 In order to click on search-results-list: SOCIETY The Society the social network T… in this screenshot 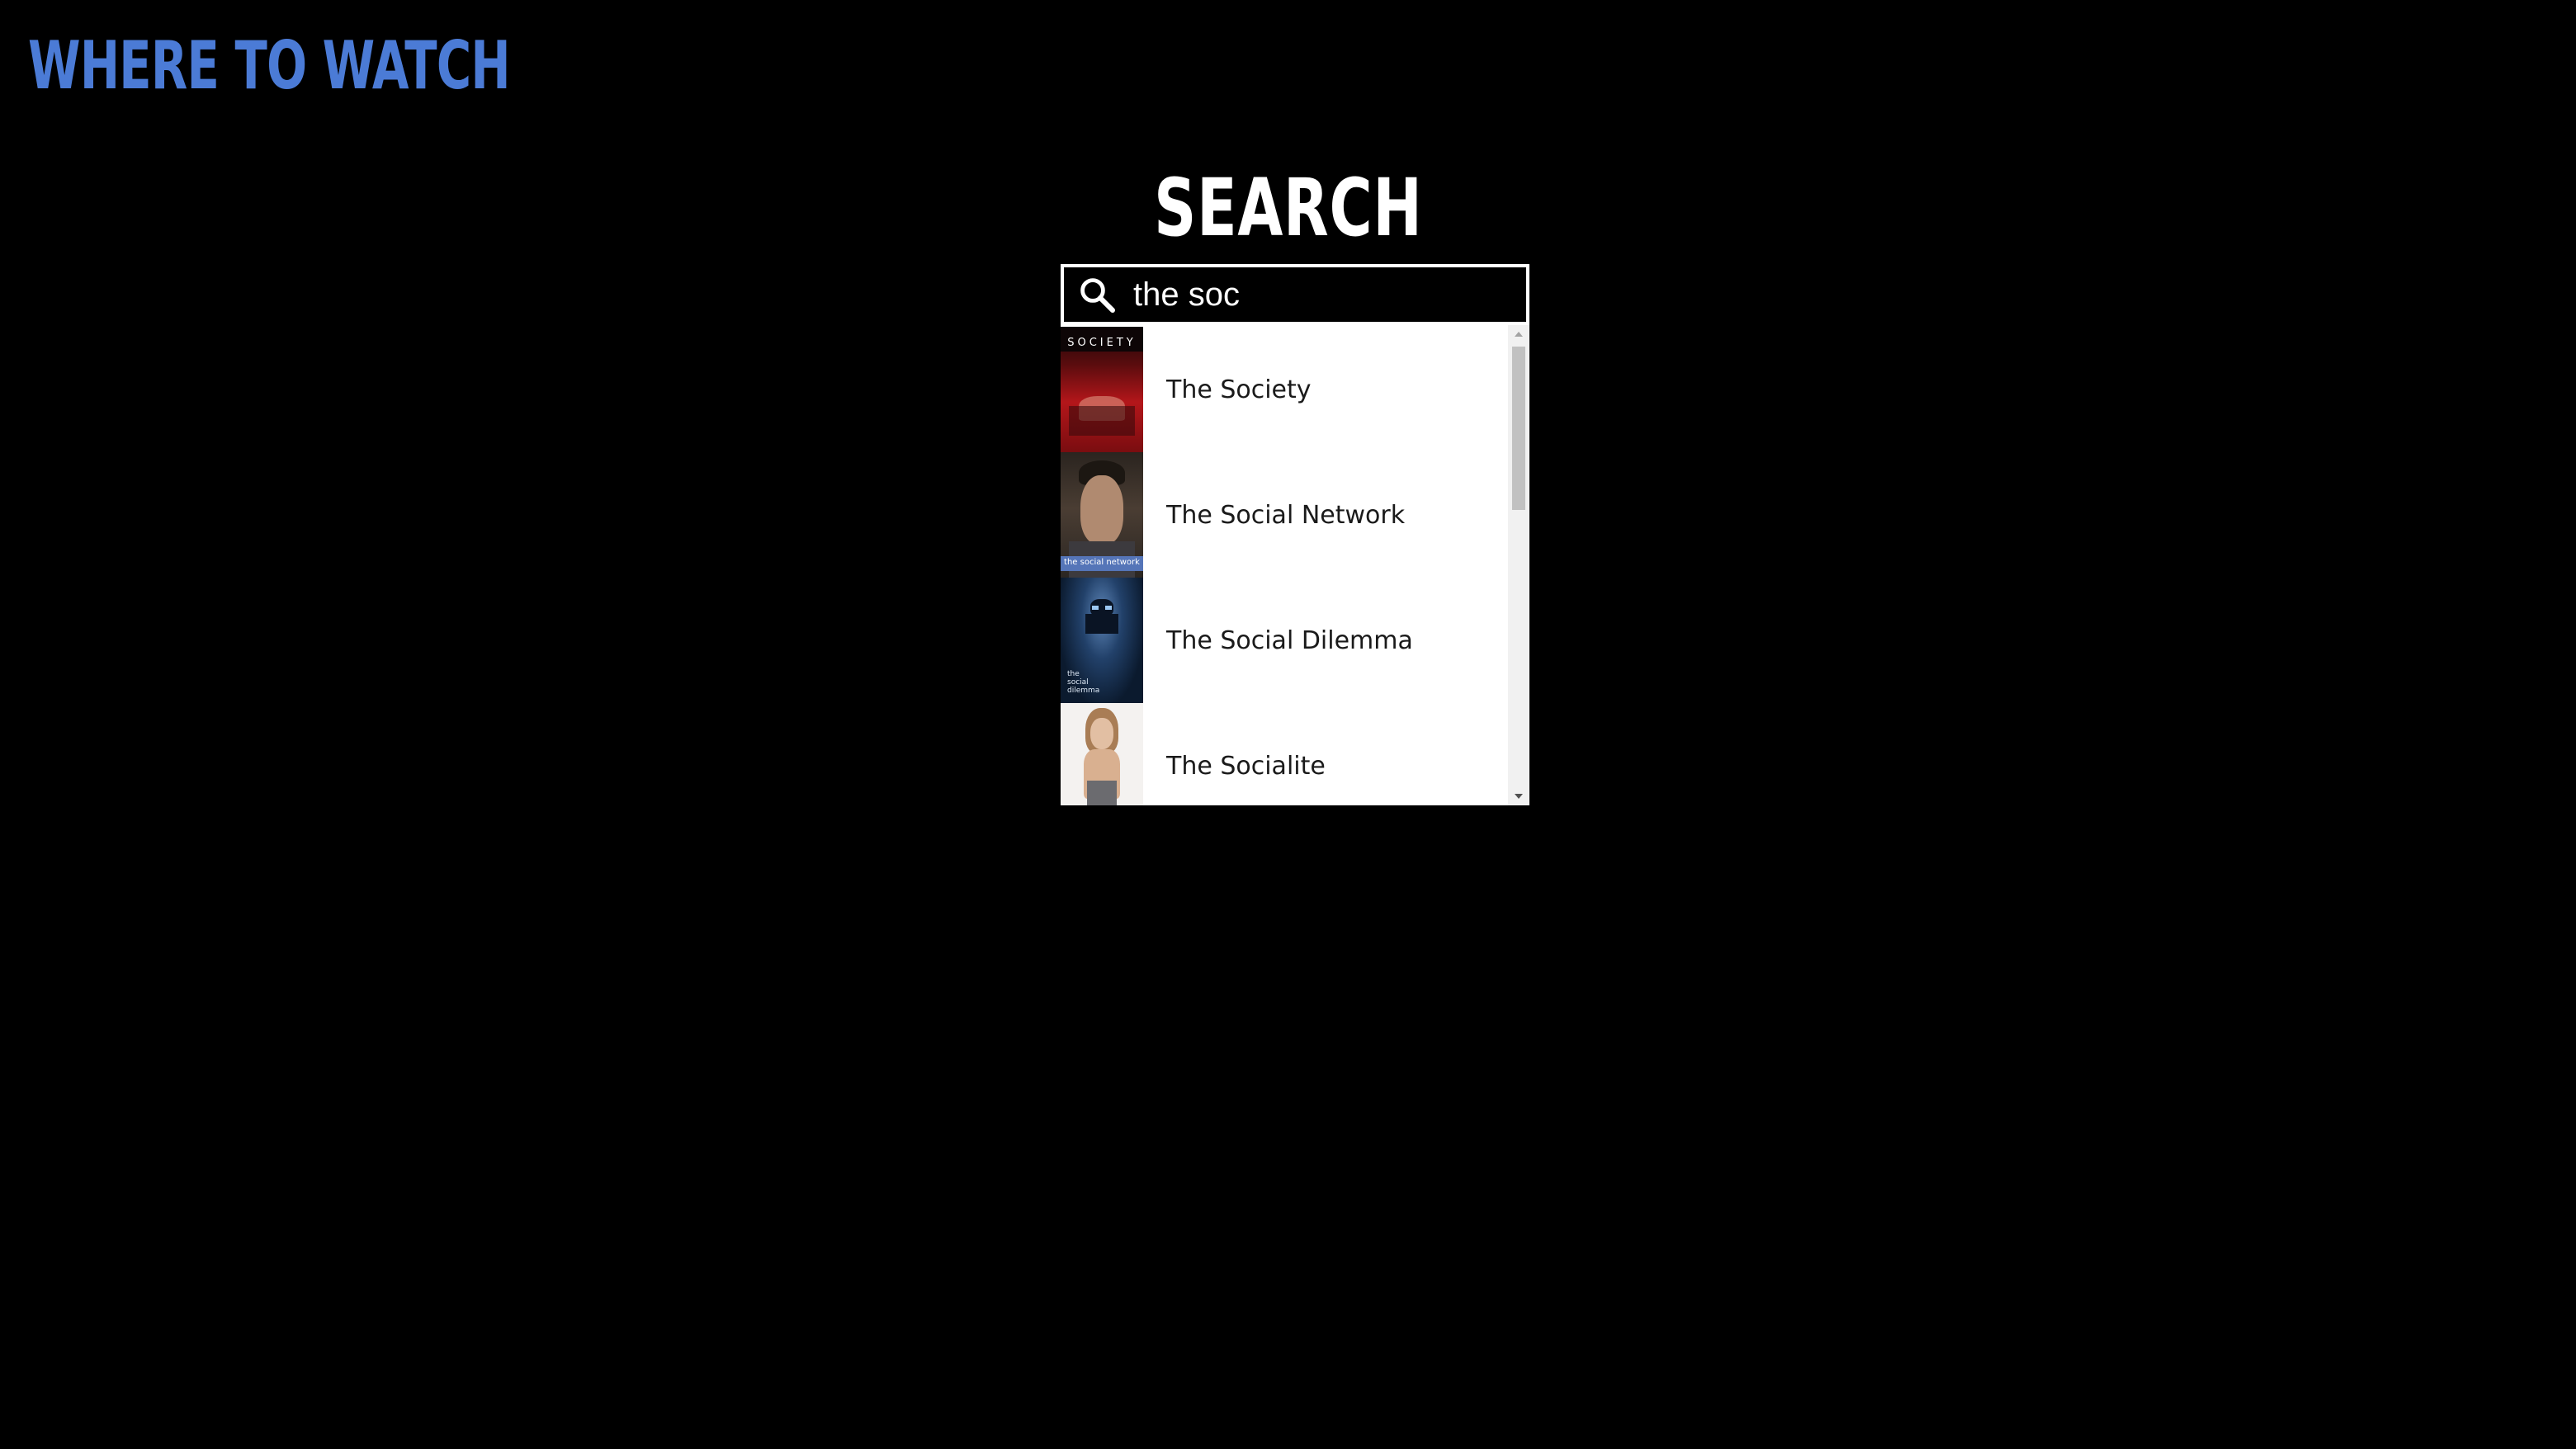, I will do `click(1284, 566)`.